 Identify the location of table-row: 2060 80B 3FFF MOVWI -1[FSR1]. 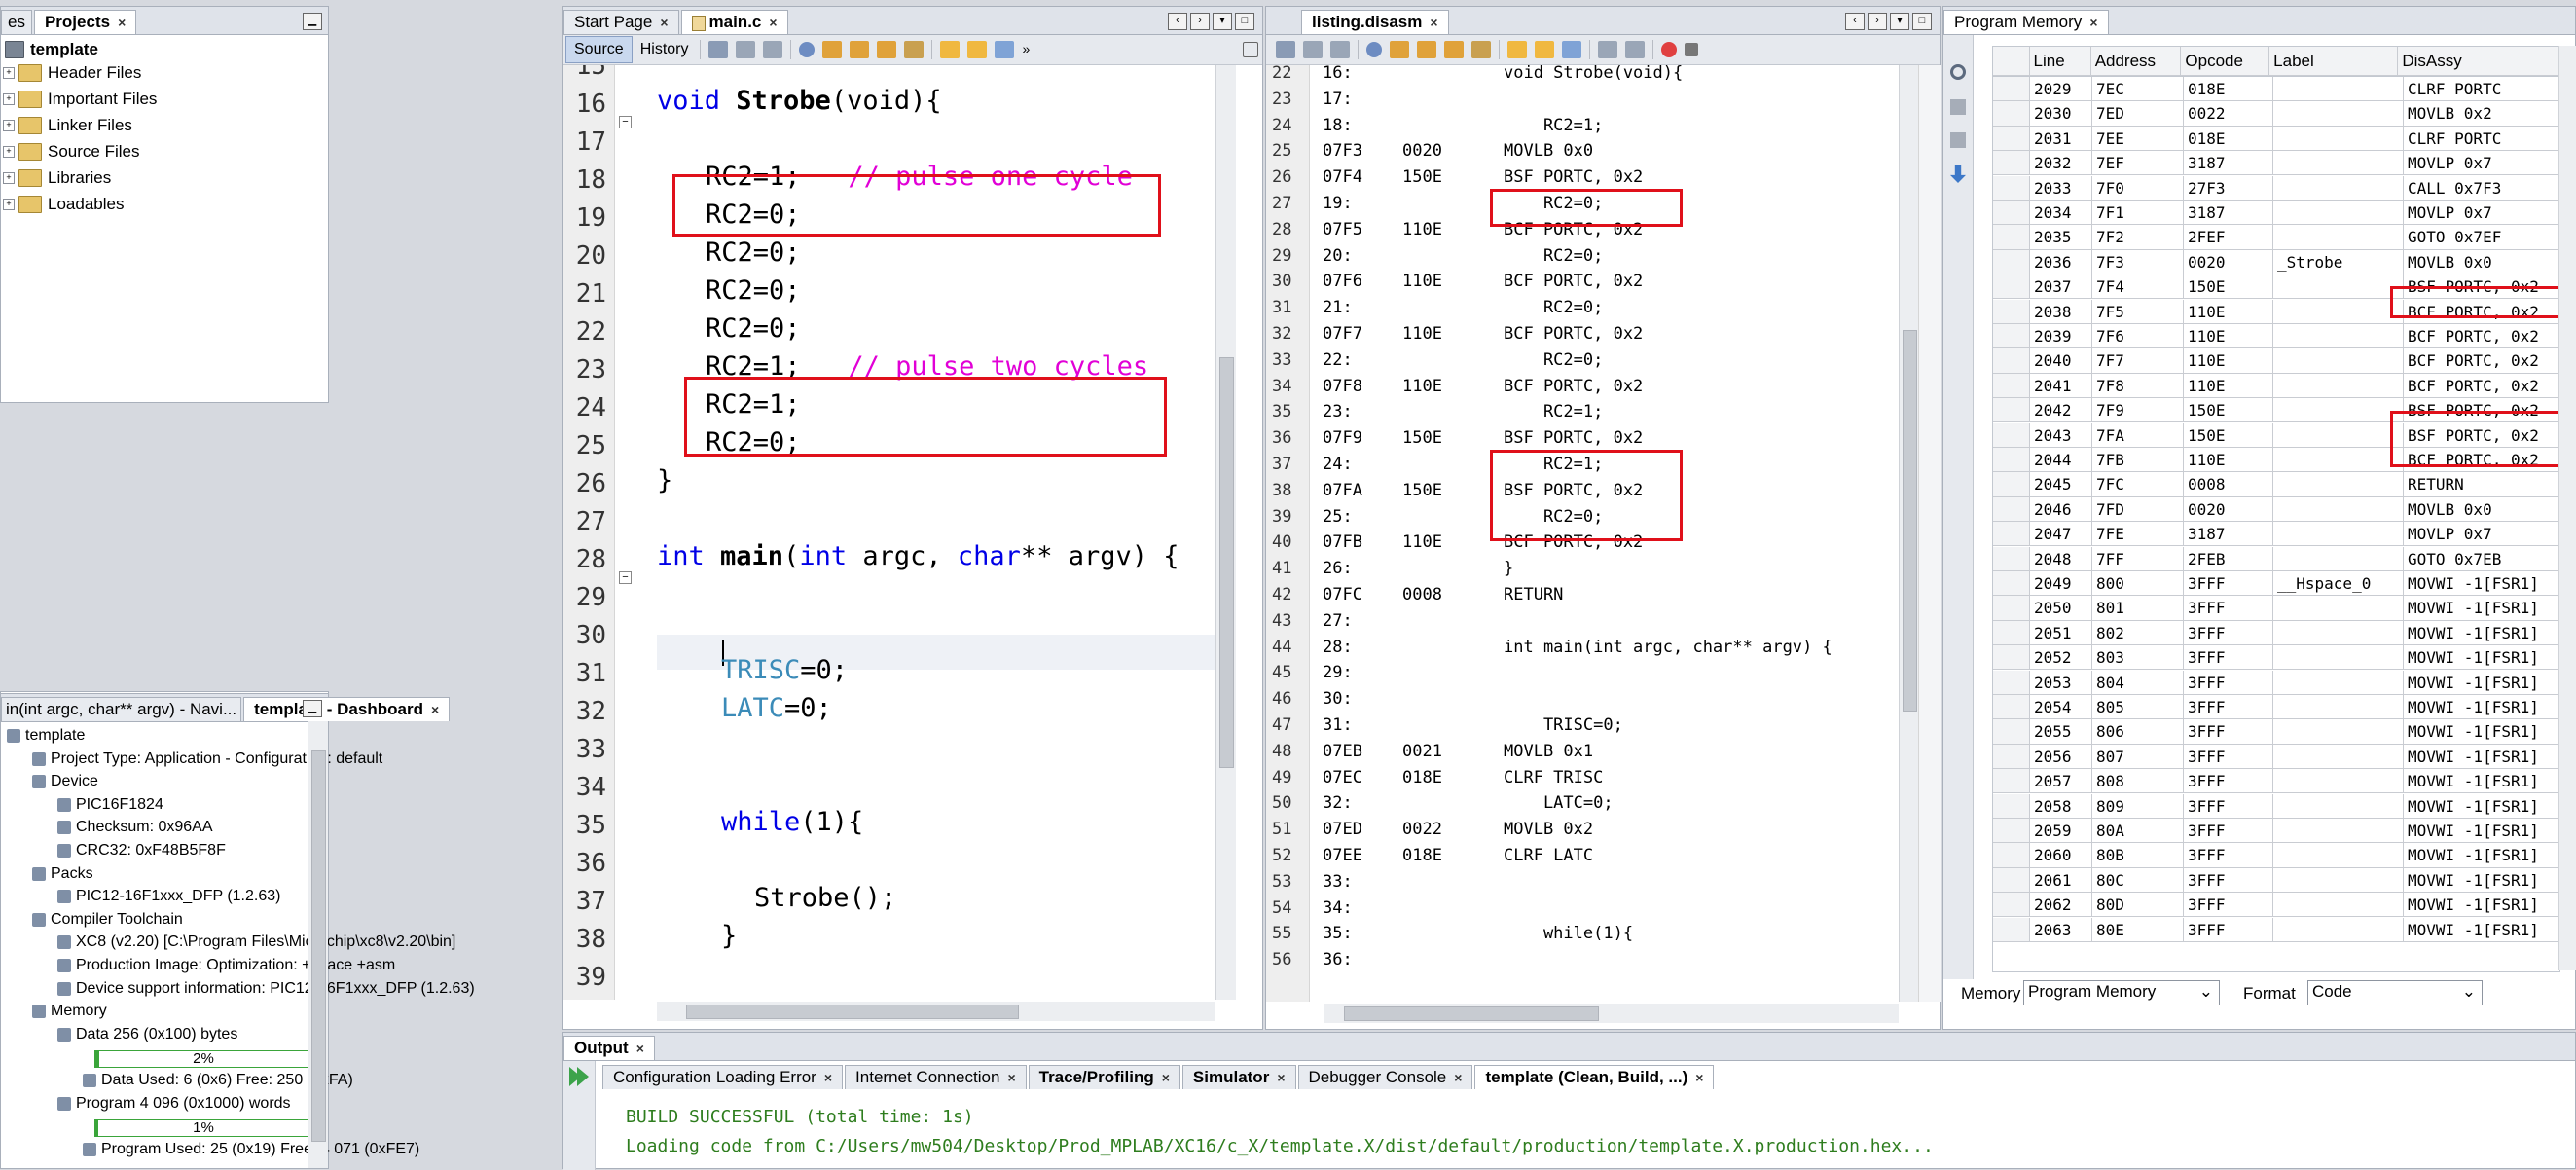
(2276, 855).